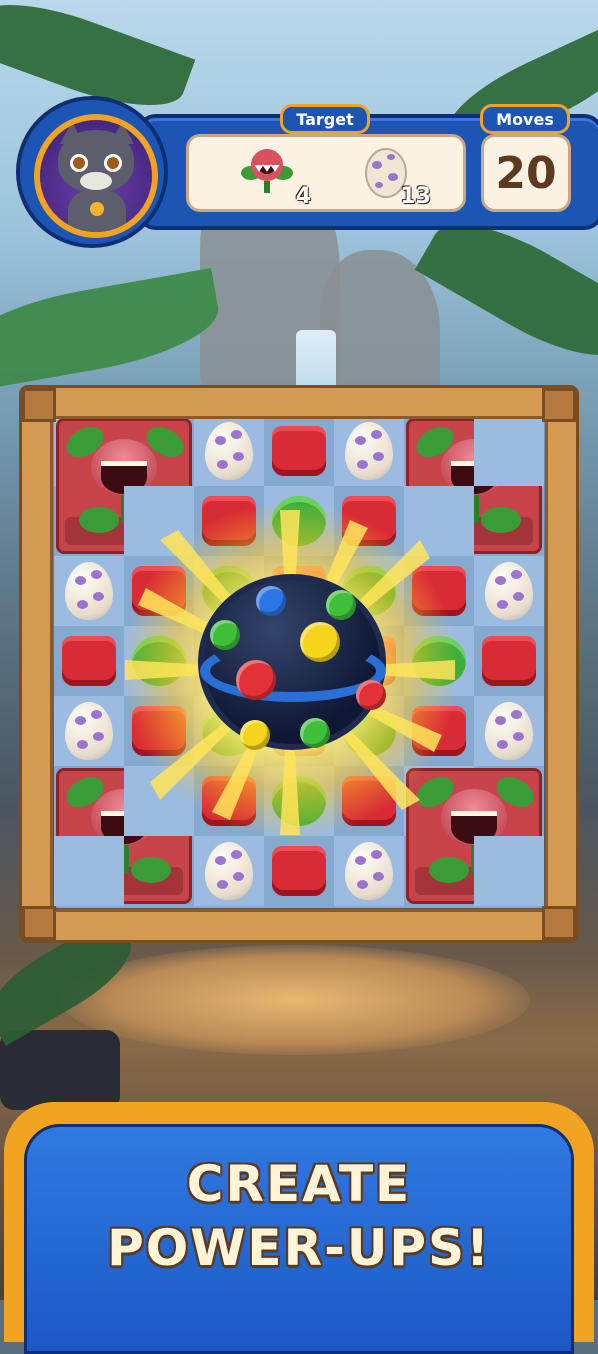 This screenshot has height=1354, width=598. Describe the element at coordinates (112, 330) in the screenshot. I see `palm-leaf` at that location.